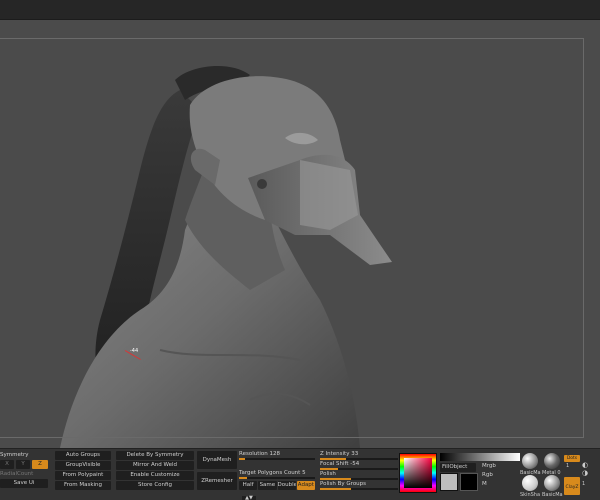 The height and width of the screenshot is (500, 600). I want to click on same-button: Same, so click(267, 485).